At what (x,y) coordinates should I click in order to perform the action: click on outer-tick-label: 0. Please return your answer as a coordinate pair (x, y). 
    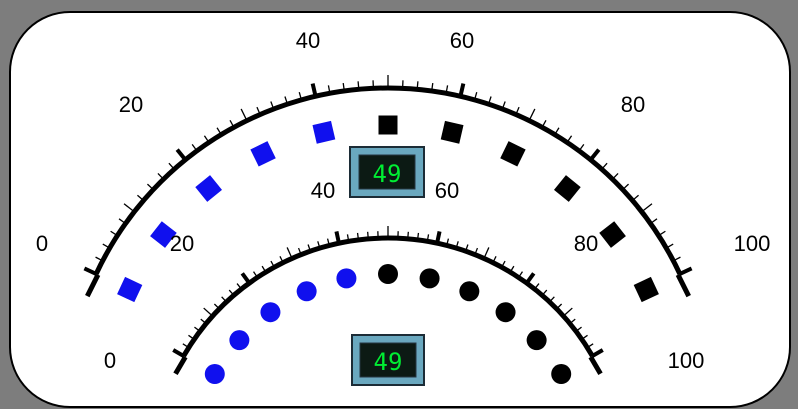
    Looking at the image, I should click on (42, 243).